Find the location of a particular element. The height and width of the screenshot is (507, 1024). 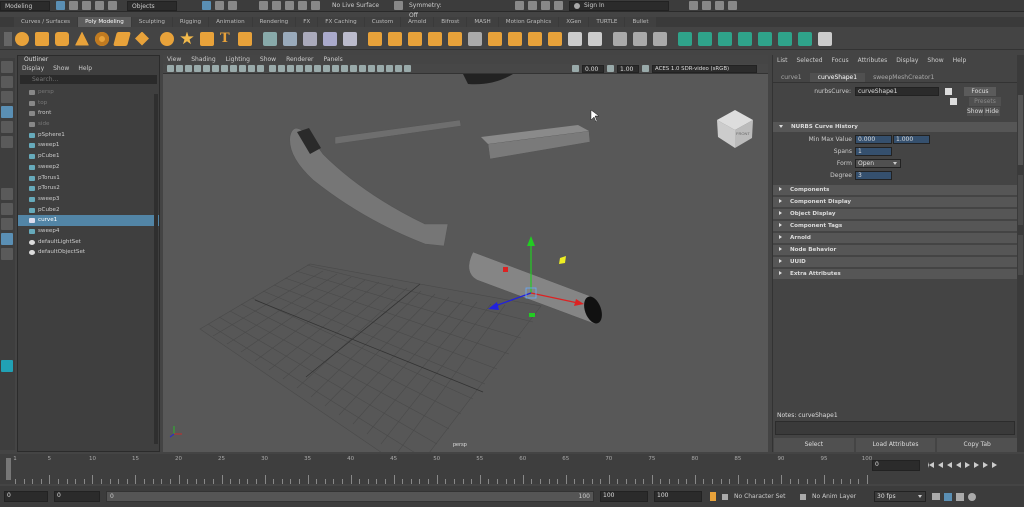

paint-select-icon is located at coordinates (7, 97).